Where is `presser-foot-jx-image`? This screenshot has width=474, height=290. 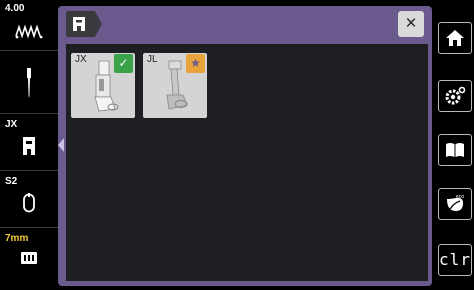 presser-foot-jx-image is located at coordinates (106, 86).